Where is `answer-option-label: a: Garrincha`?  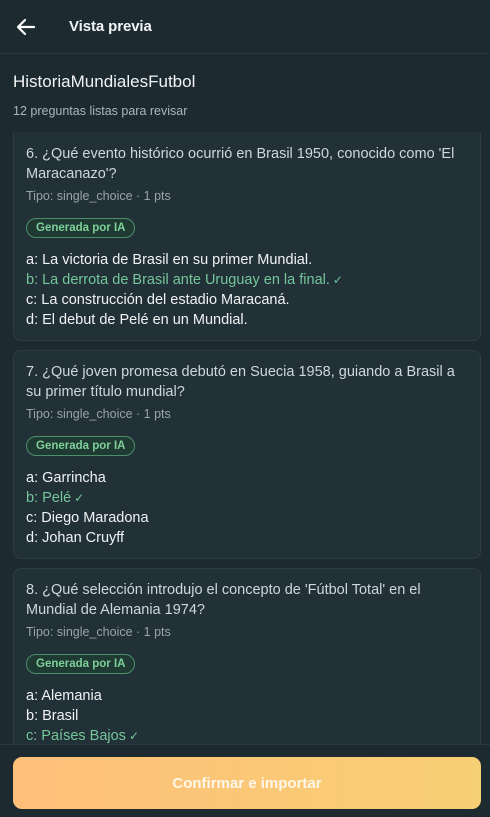
answer-option-label: a: Garrincha is located at coordinates (66, 478).